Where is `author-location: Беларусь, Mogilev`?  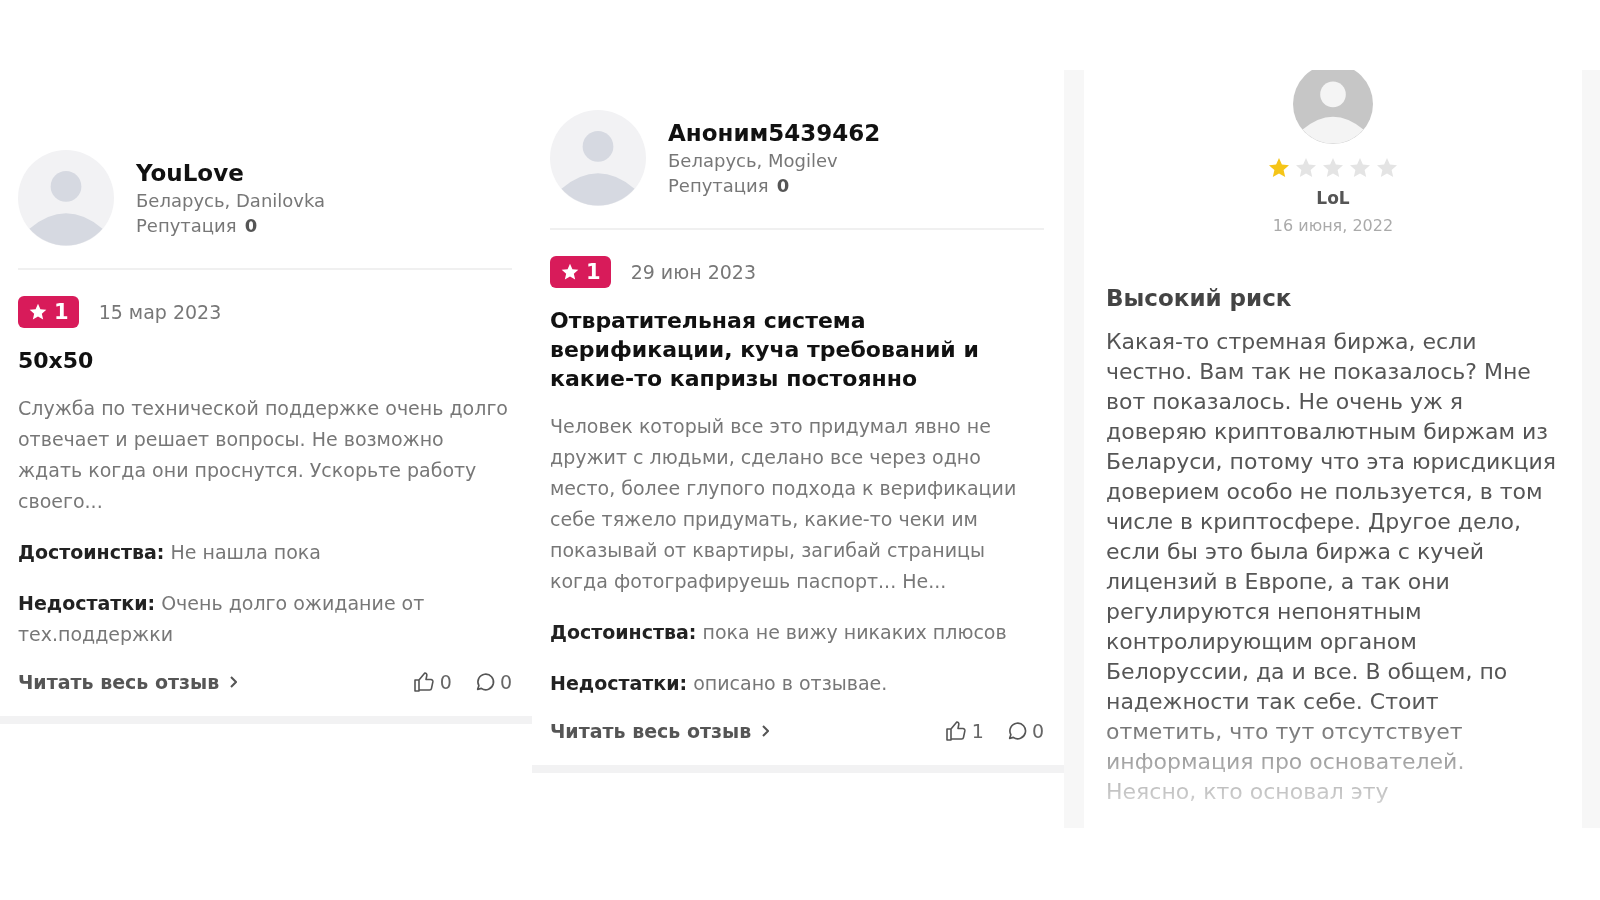
author-location: Беларусь, Mogilev is located at coordinates (753, 160).